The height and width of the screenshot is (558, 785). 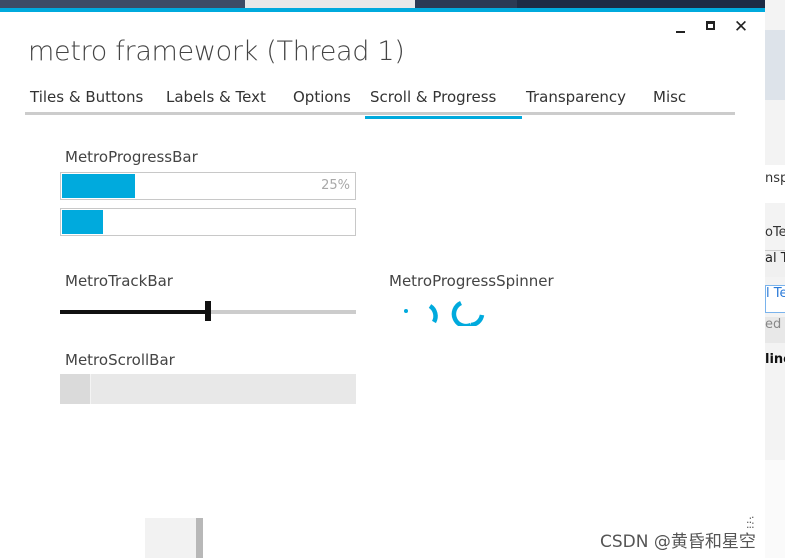 What do you see at coordinates (775, 184) in the screenshot?
I see `background-text: nspa` at bounding box center [775, 184].